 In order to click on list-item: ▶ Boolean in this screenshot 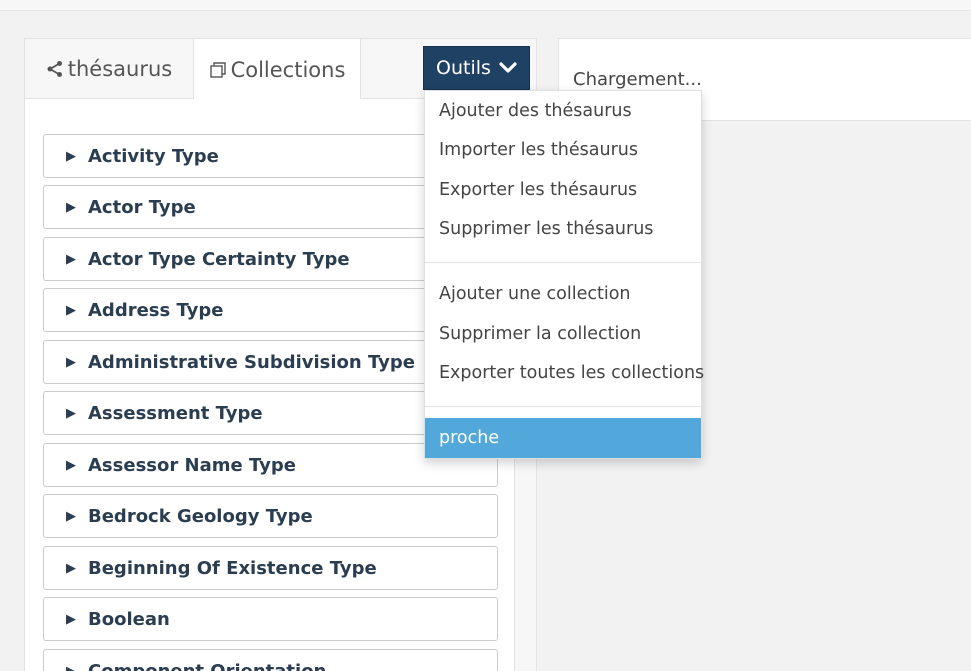, I will do `click(270, 619)`.